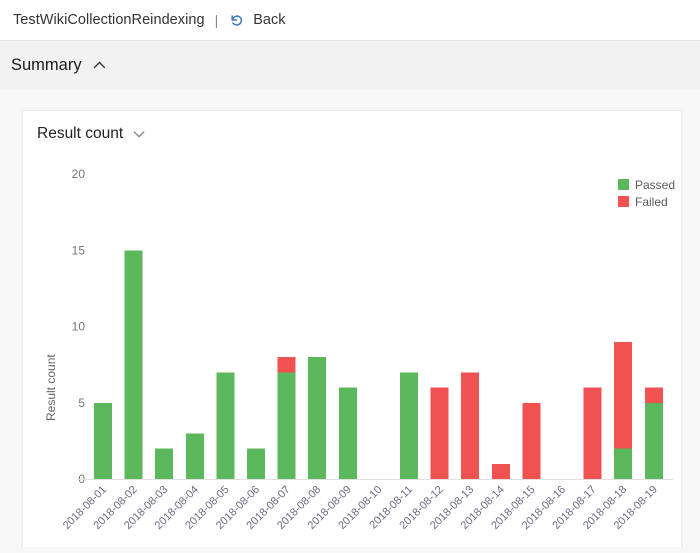  What do you see at coordinates (651, 202) in the screenshot?
I see `legend-label: Failed` at bounding box center [651, 202].